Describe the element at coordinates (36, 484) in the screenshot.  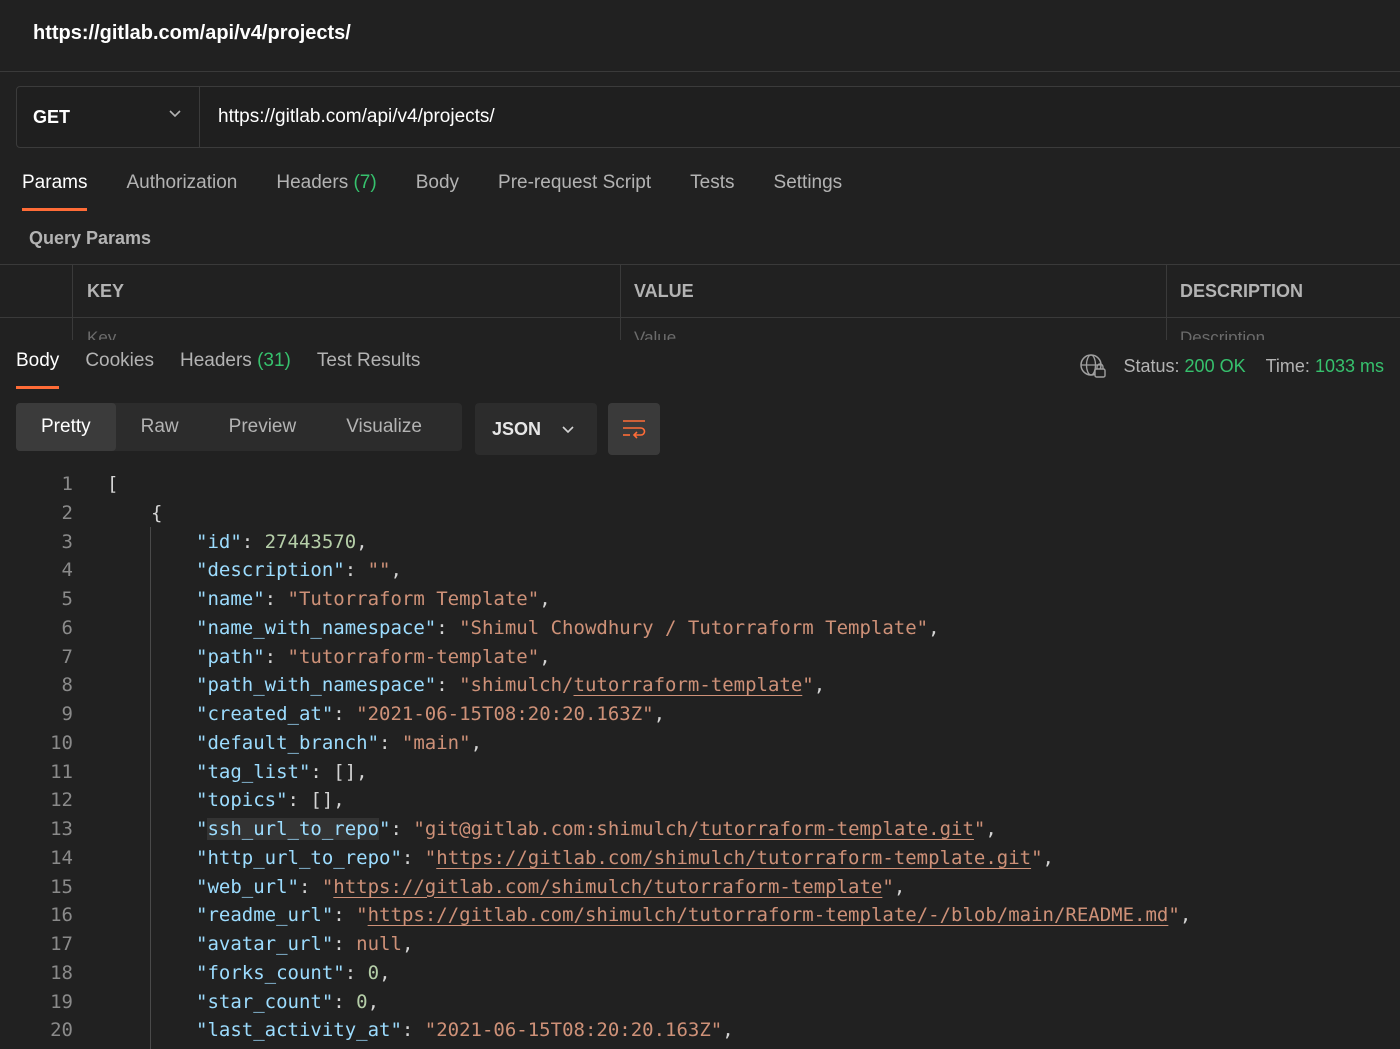
I see `line-number: 1` at that location.